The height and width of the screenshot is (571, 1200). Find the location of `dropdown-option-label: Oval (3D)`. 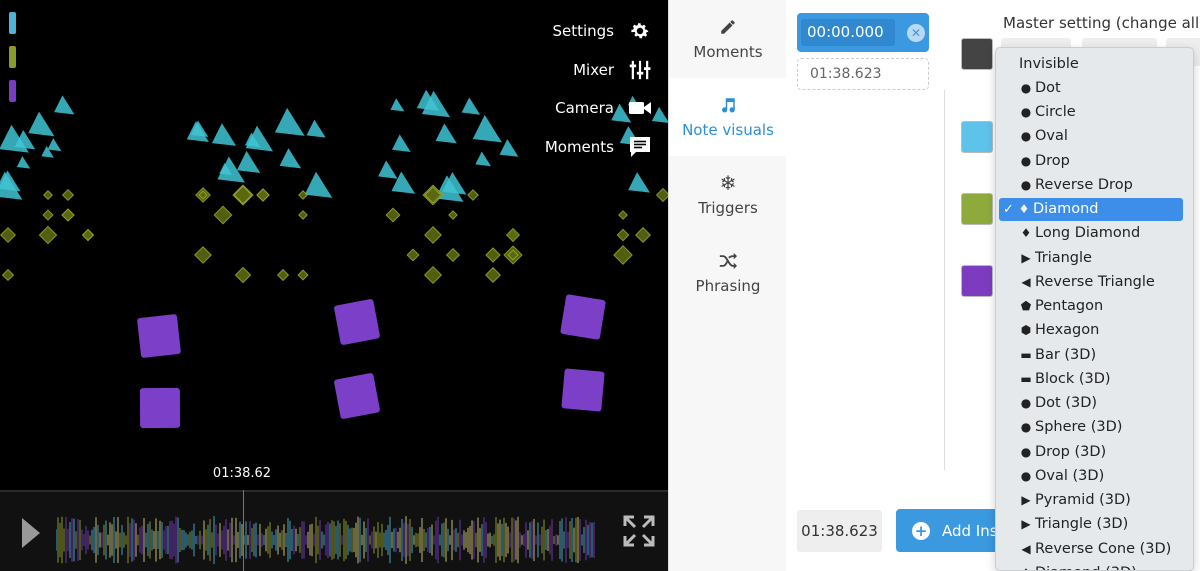

dropdown-option-label: Oval (3D) is located at coordinates (1070, 475).